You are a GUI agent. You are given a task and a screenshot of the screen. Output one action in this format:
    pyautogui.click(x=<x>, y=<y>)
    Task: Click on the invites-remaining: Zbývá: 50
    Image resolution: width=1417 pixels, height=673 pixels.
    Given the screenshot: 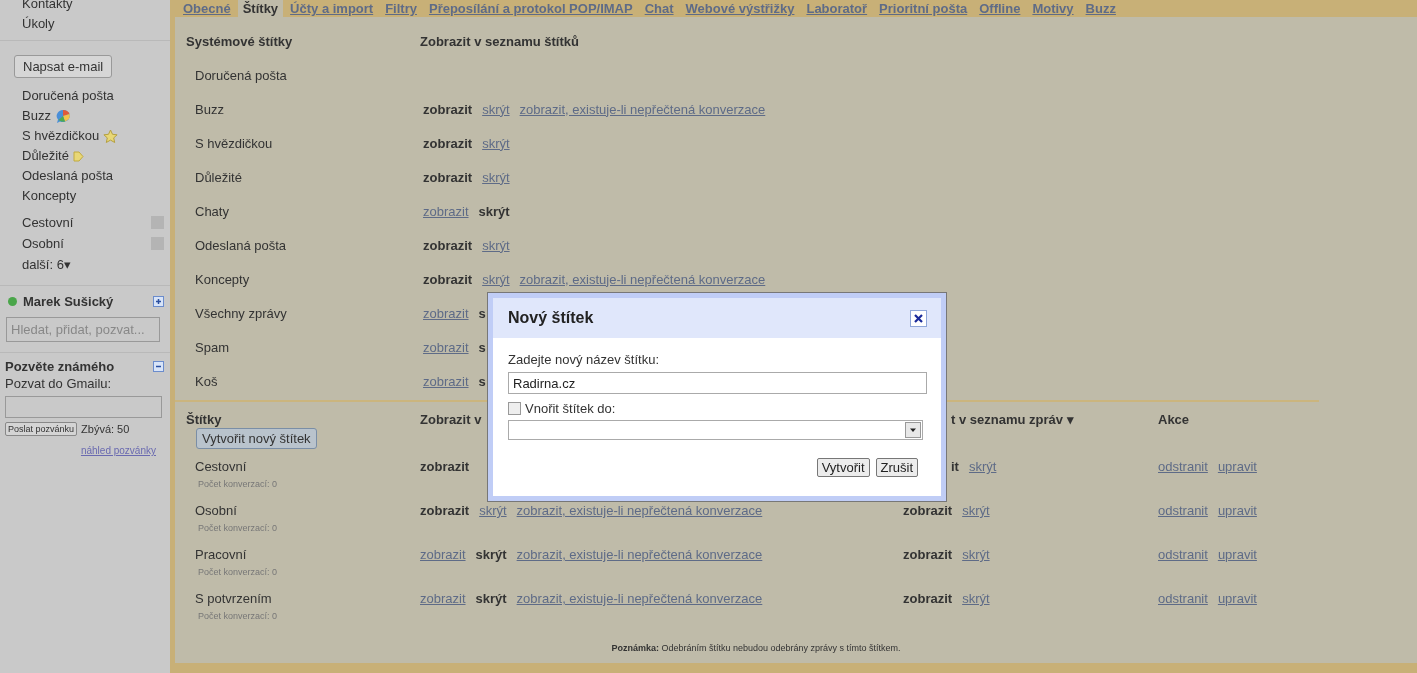 What is the action you would take?
    pyautogui.click(x=105, y=429)
    